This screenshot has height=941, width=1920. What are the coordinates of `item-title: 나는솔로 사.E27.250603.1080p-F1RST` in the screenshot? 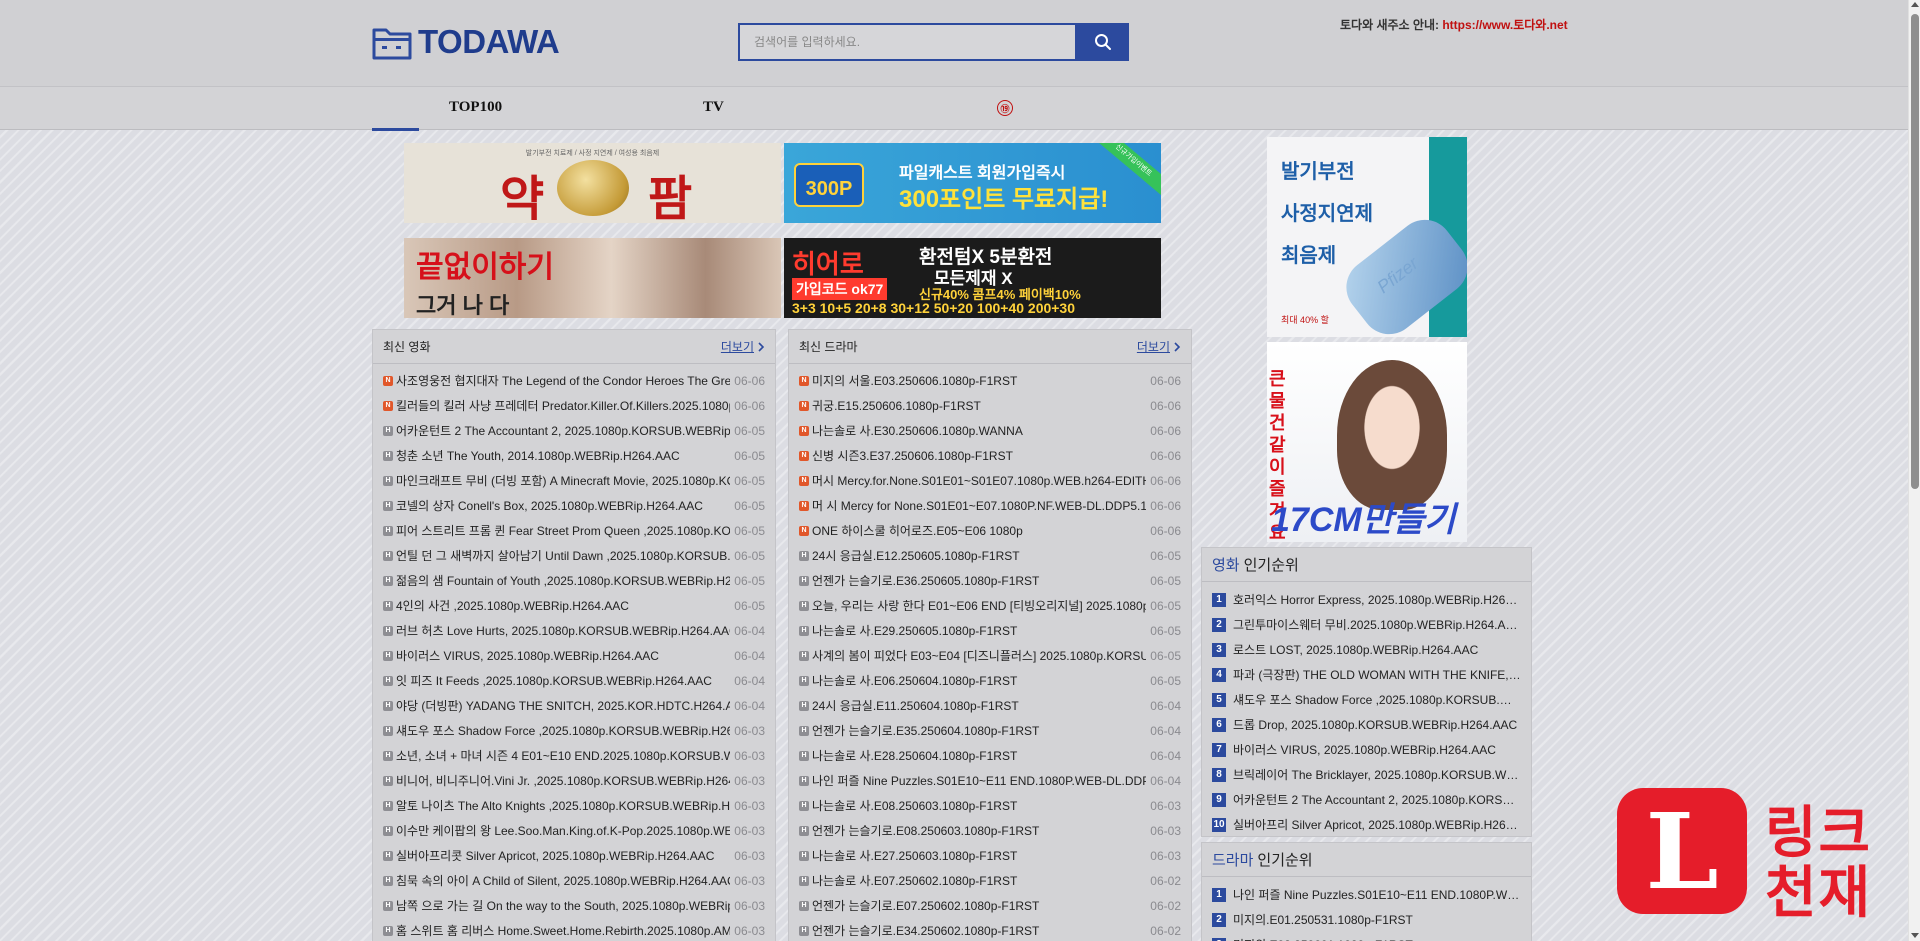 It's located at (979, 855).